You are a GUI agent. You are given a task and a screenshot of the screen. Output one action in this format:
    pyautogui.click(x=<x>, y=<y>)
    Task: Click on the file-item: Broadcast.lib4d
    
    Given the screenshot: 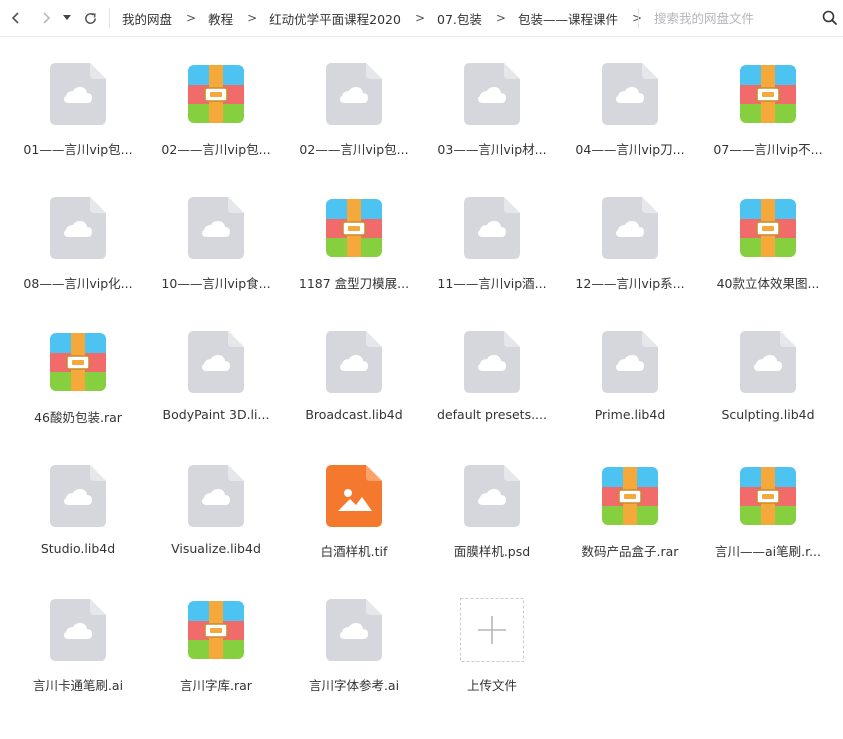 What is the action you would take?
    pyautogui.click(x=354, y=384)
    